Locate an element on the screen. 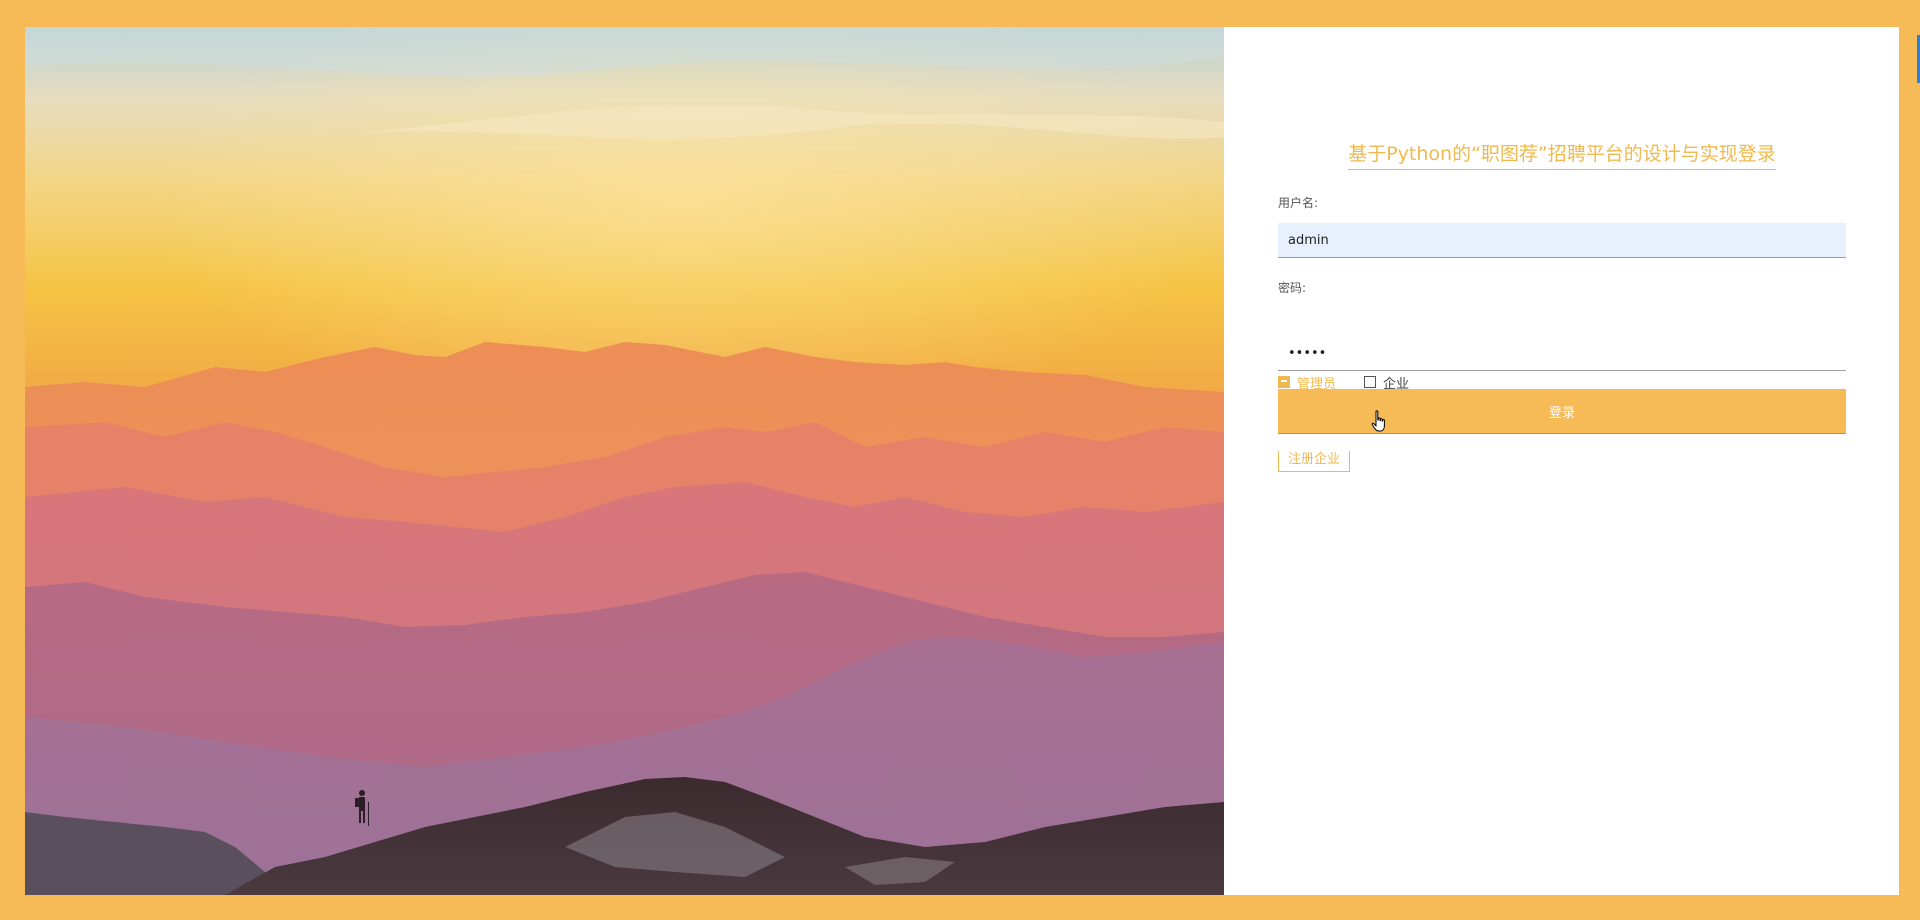  login-button: 登录 is located at coordinates (1562, 411).